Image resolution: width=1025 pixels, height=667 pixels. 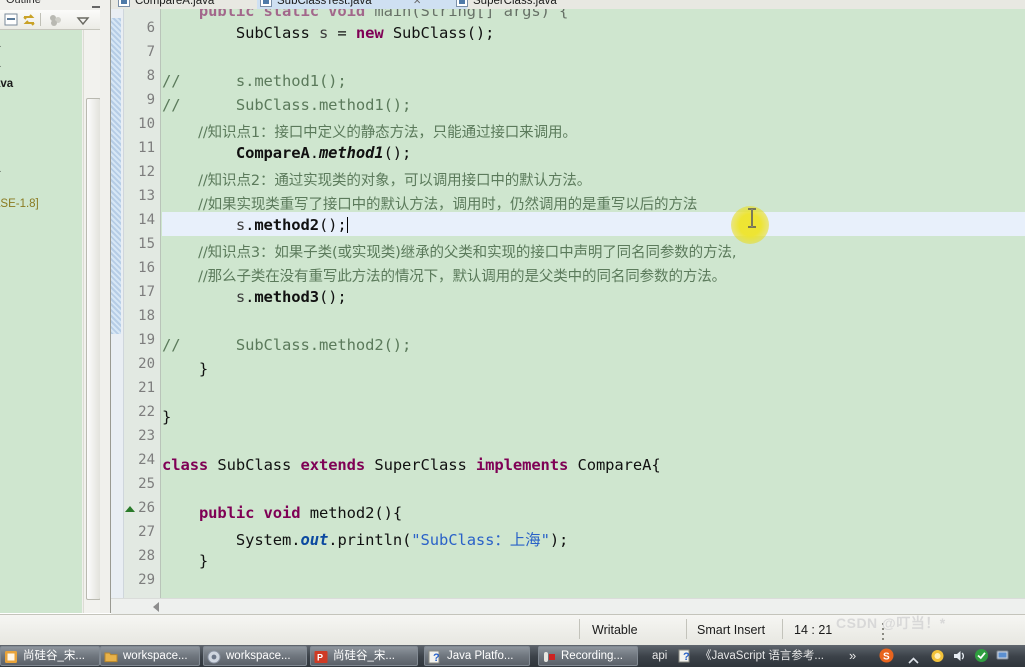 I want to click on code-line-5: public static void main(String[] args) {, so click(x=365, y=14).